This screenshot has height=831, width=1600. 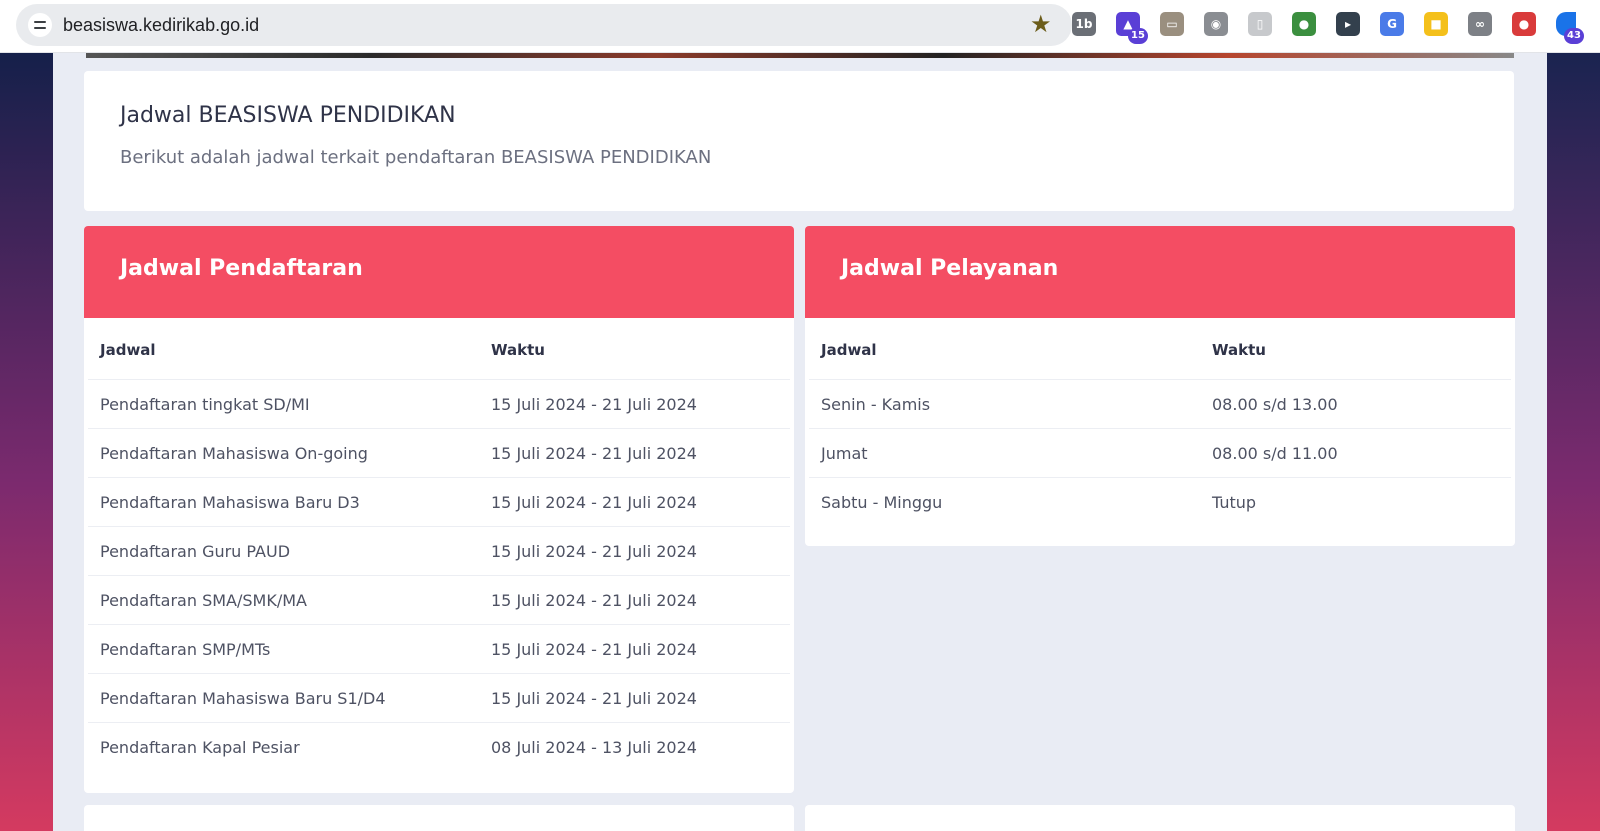 What do you see at coordinates (40, 25) in the screenshot?
I see `site-info-icon` at bounding box center [40, 25].